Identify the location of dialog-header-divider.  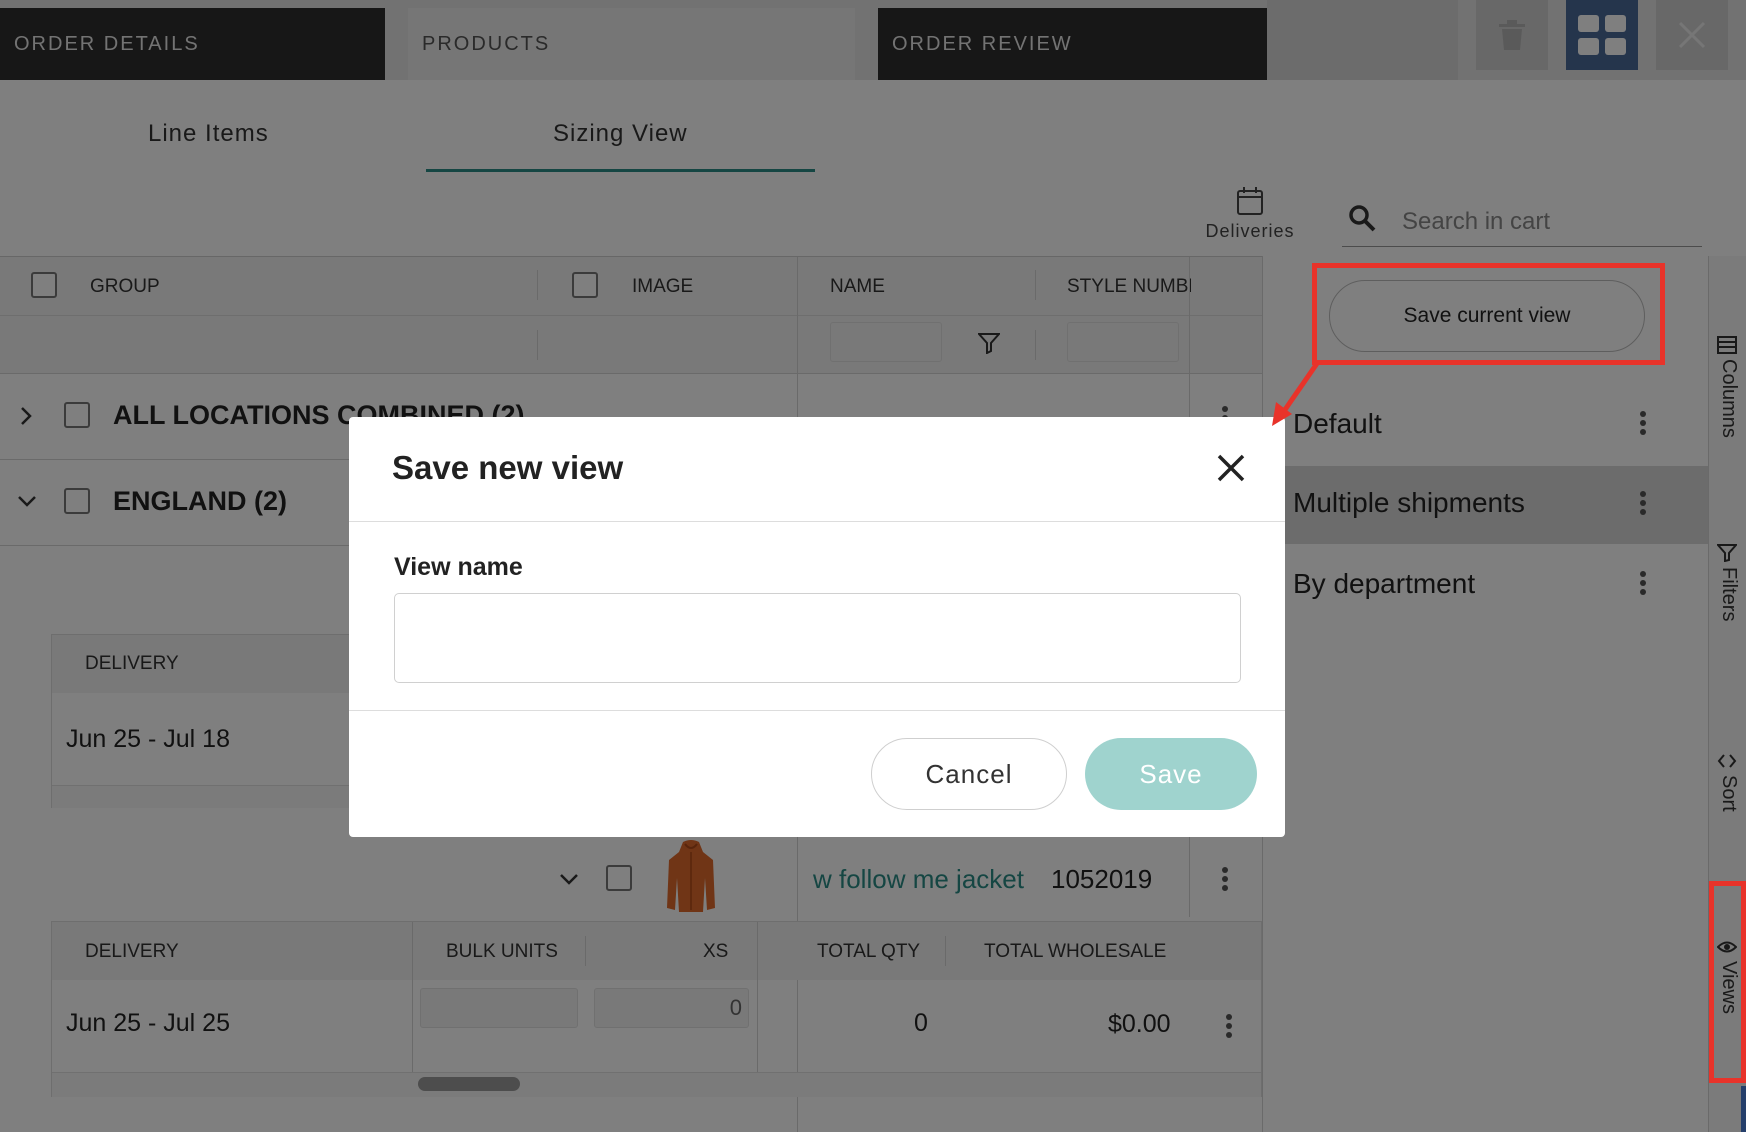
(817, 521).